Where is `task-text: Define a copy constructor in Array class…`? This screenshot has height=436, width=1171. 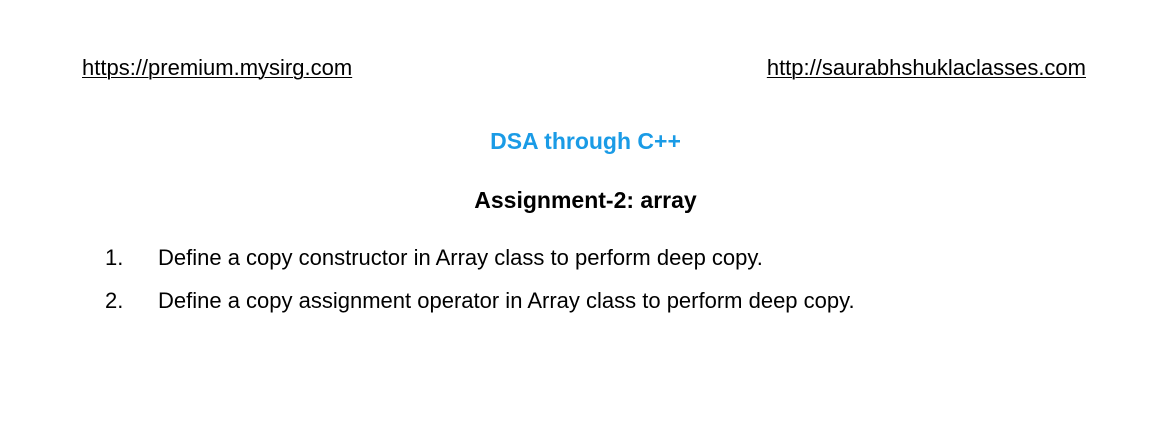 task-text: Define a copy constructor in Array class… is located at coordinates (460, 257).